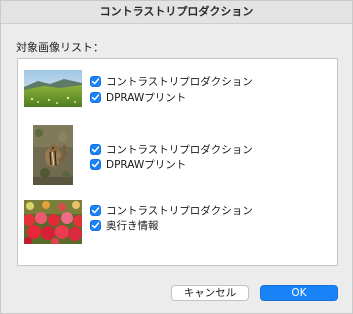 Image resolution: width=353 pixels, height=314 pixels. I want to click on option-depth-info: 奥行き情報, so click(124, 225).